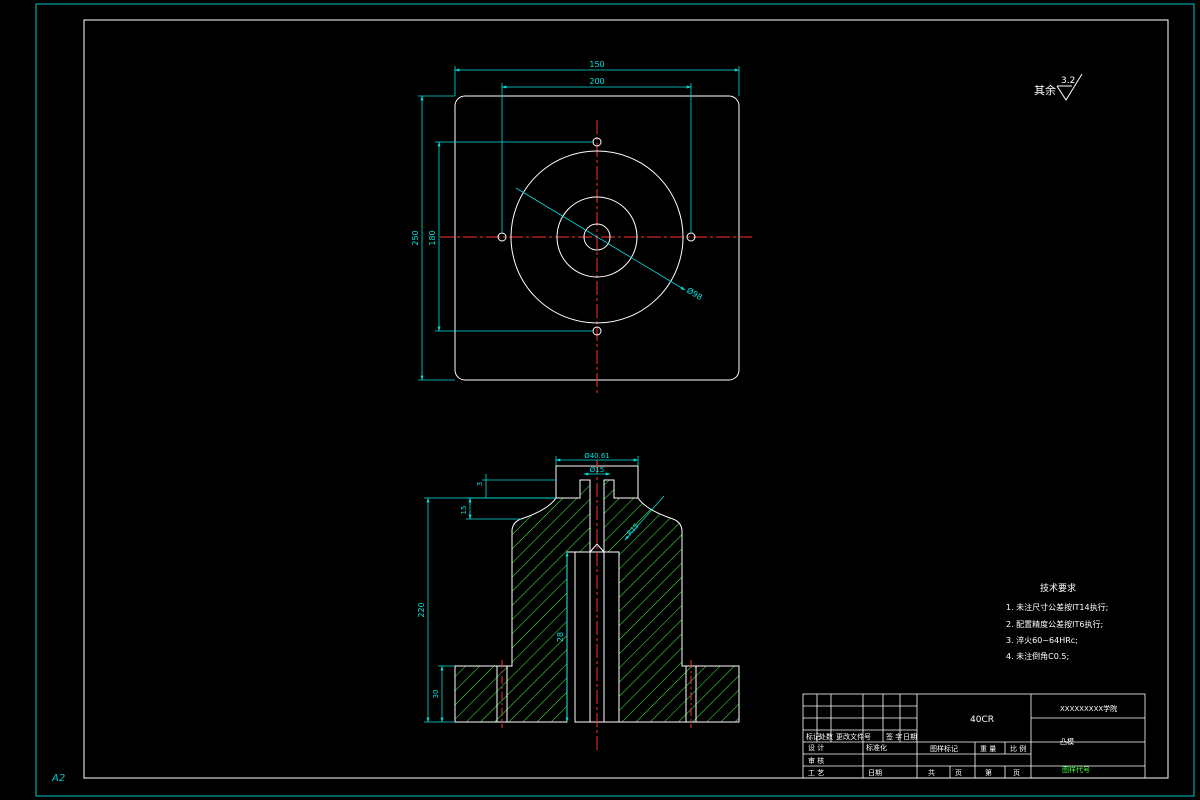 The image size is (1200, 800). Describe the element at coordinates (988, 772) in the screenshot. I see `tb-label-sheet-n: 第` at that location.